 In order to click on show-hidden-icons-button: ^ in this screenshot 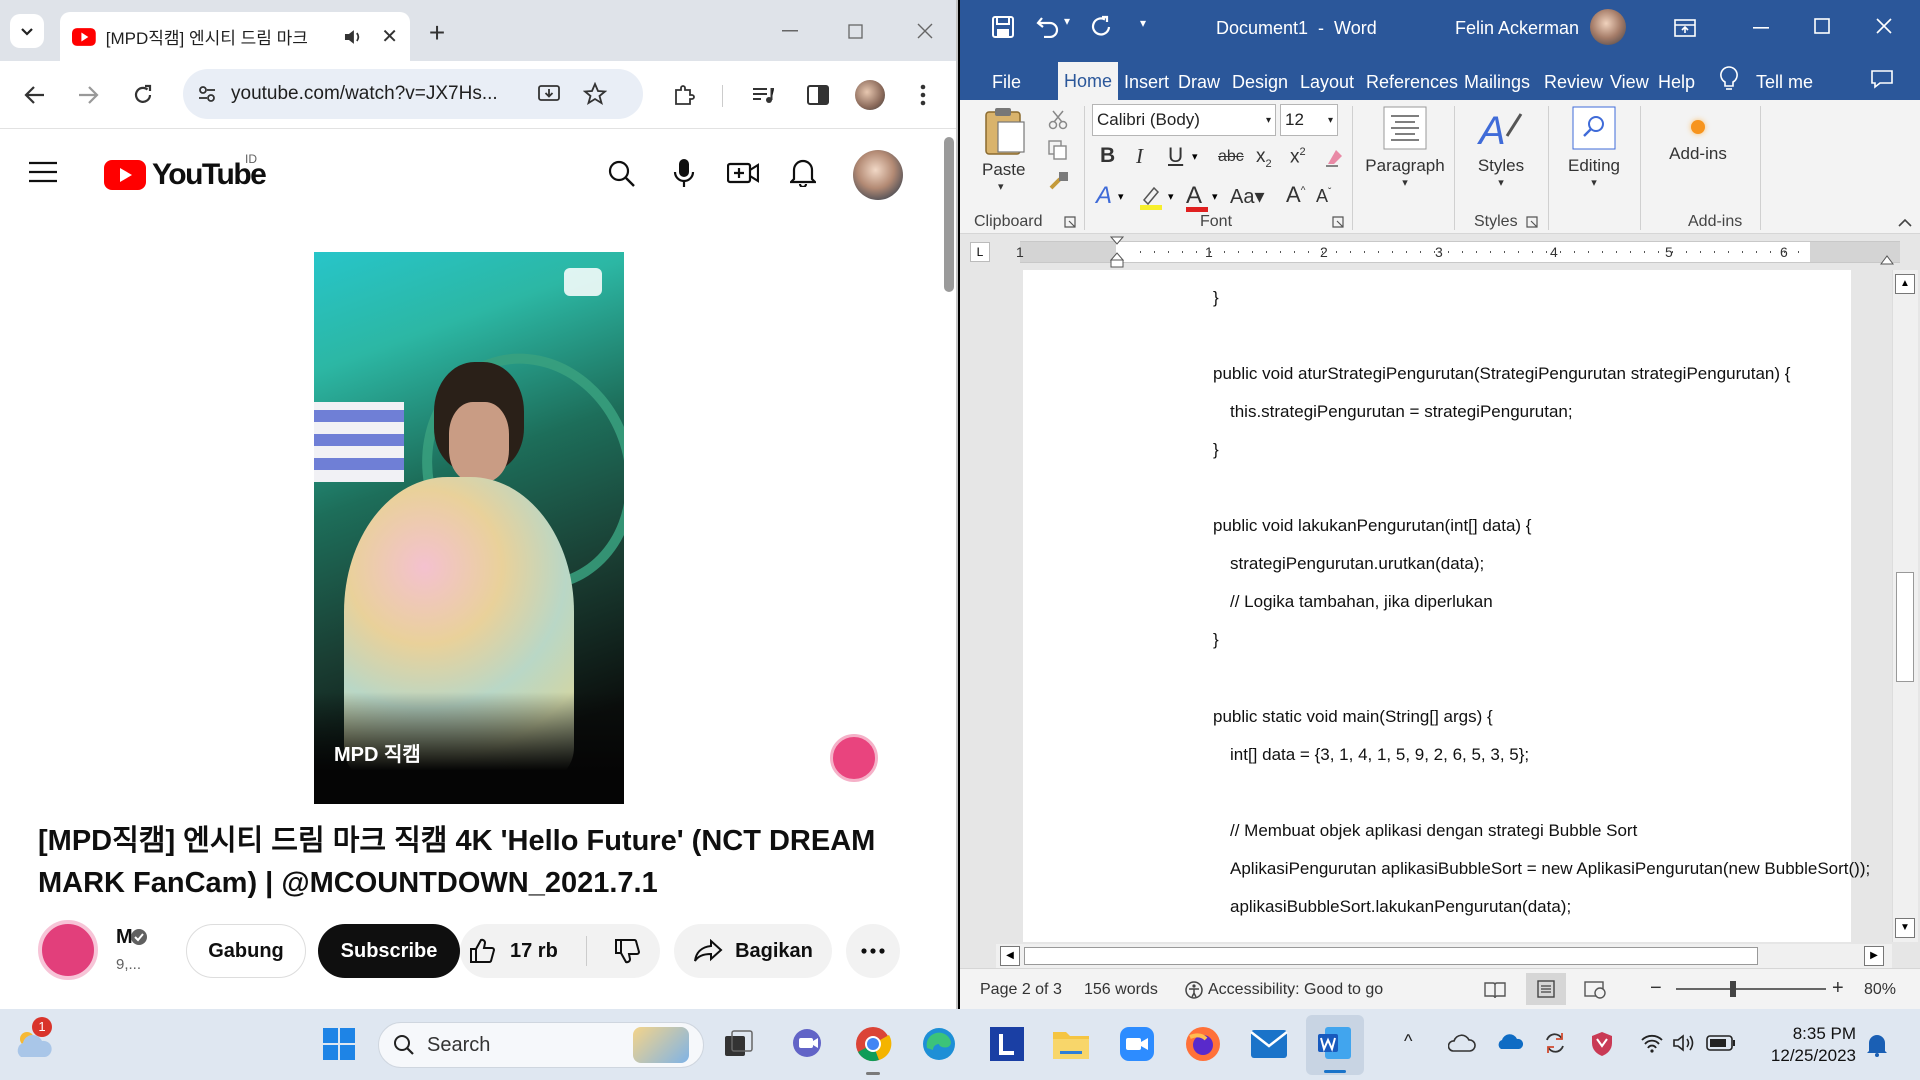, I will do `click(1408, 1041)`.